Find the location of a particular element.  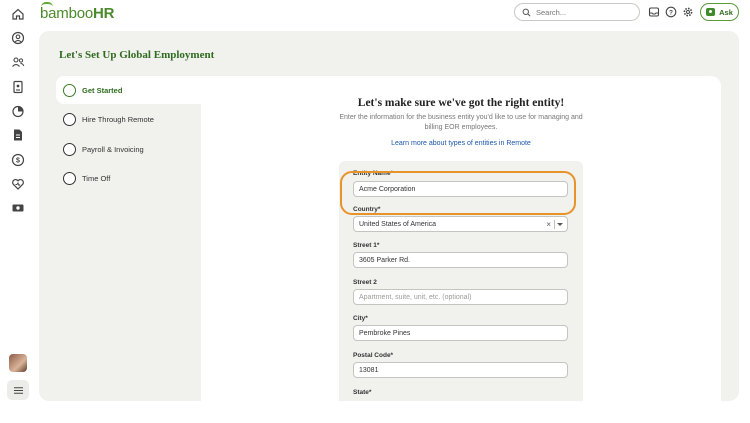

person-icon is located at coordinates (18, 38).